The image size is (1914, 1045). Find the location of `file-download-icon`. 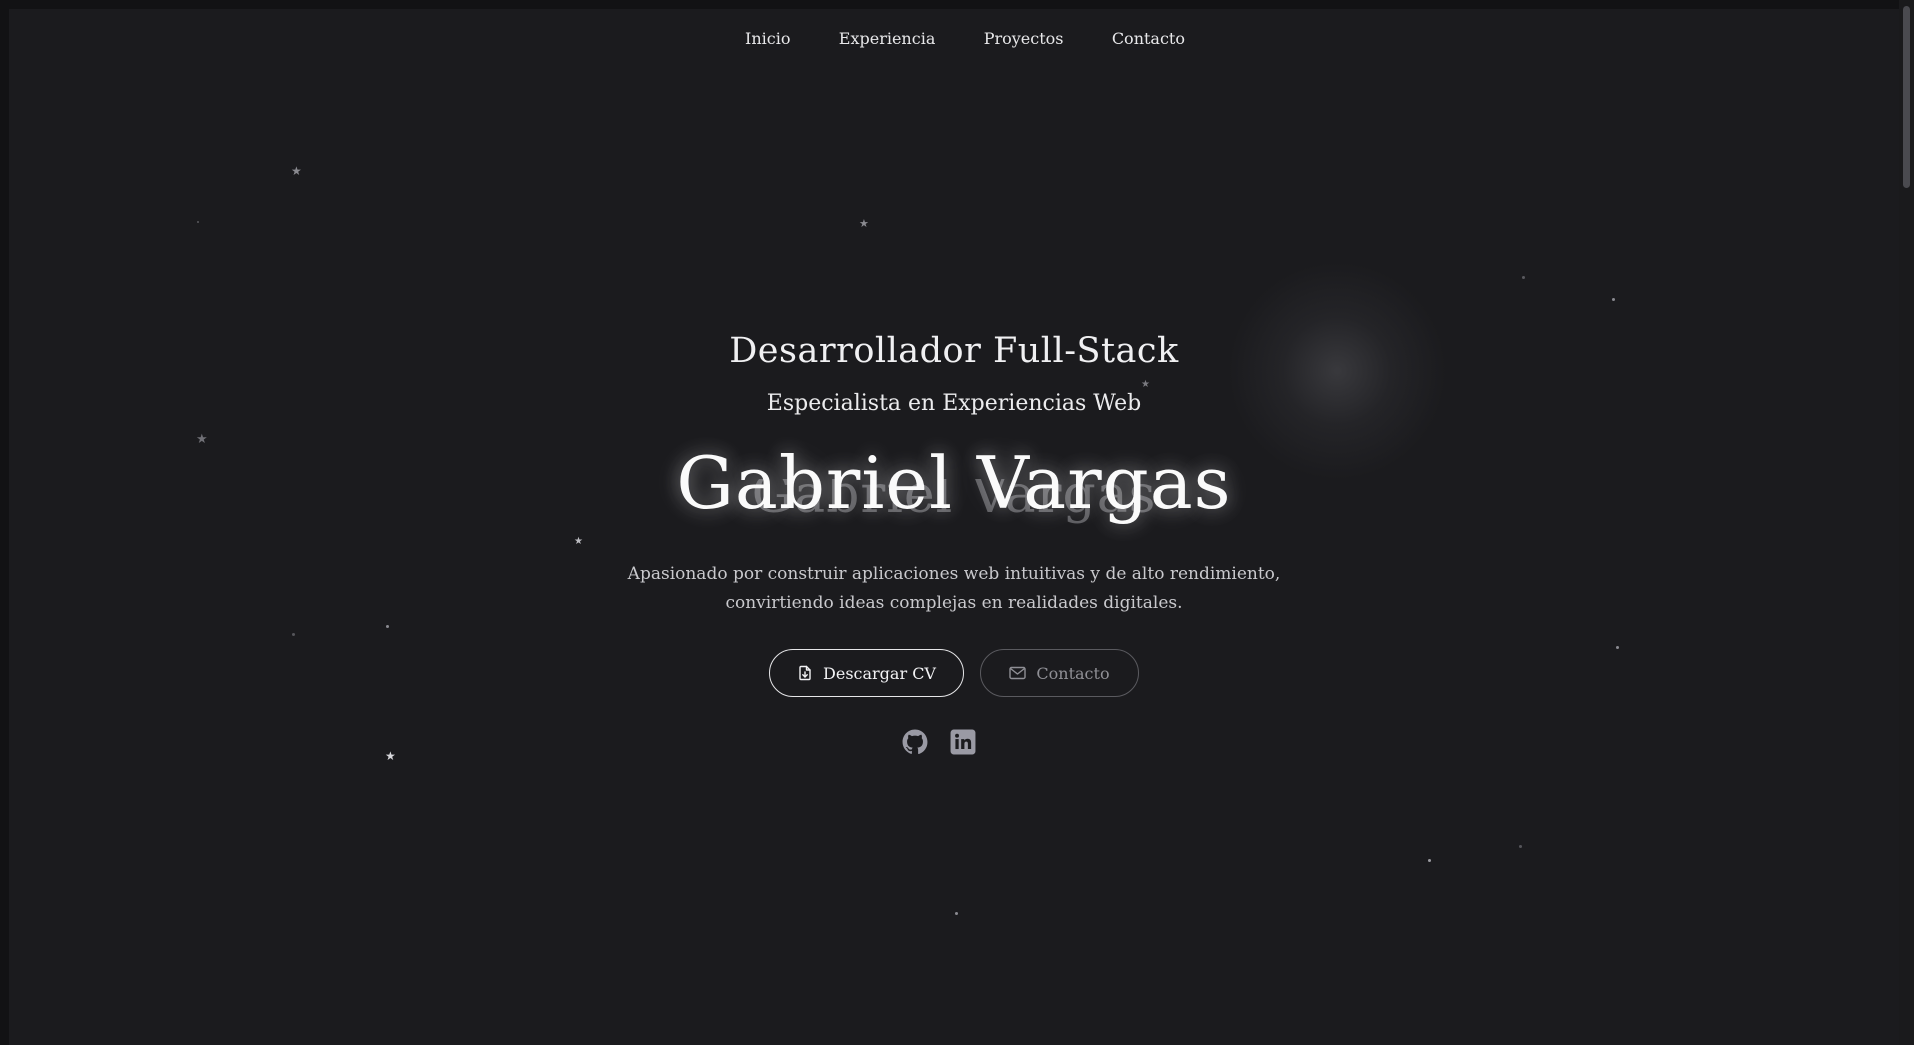

file-download-icon is located at coordinates (805, 673).